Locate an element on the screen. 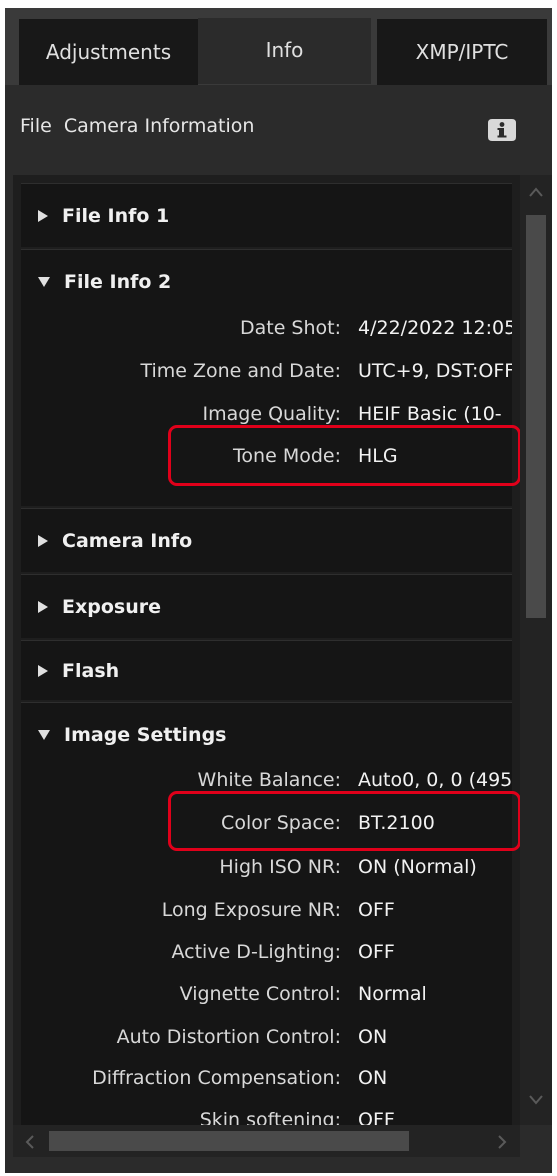 Image resolution: width=557 pixels, height=1176 pixels. scroll-left-arrow-icon is located at coordinates (30, 1142).